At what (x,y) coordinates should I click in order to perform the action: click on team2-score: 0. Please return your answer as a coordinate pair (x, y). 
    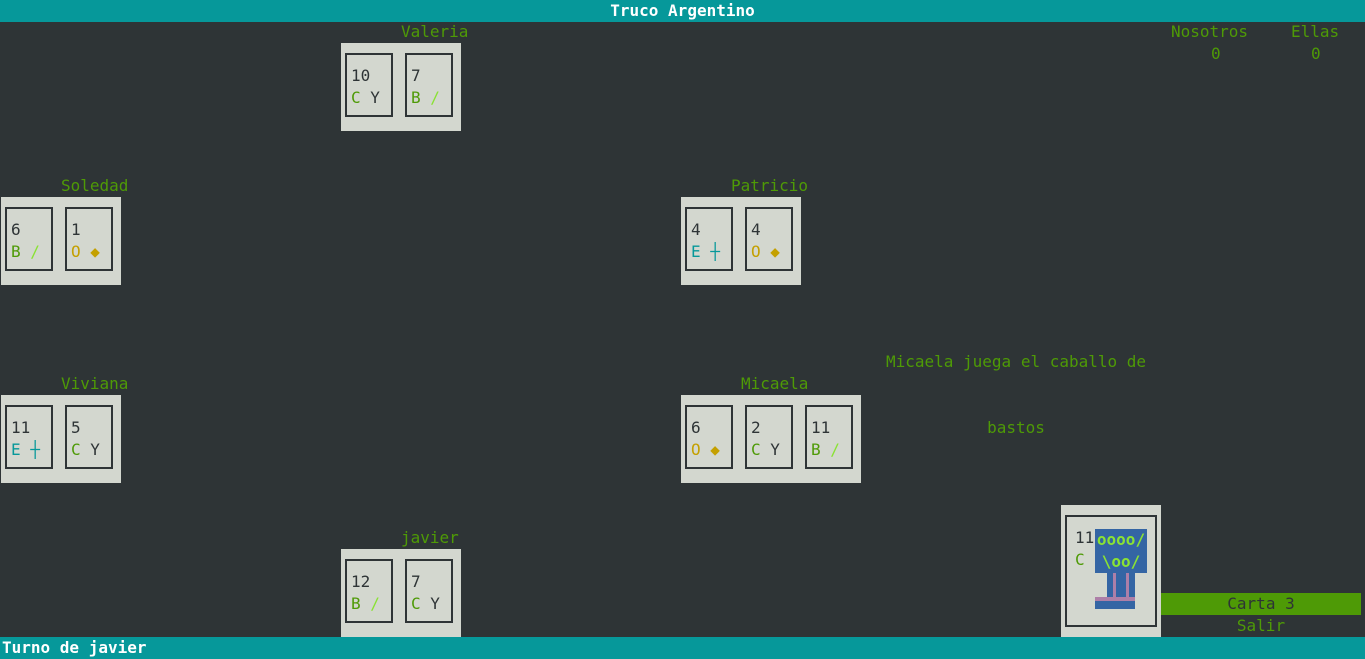
    Looking at the image, I should click on (1316, 53).